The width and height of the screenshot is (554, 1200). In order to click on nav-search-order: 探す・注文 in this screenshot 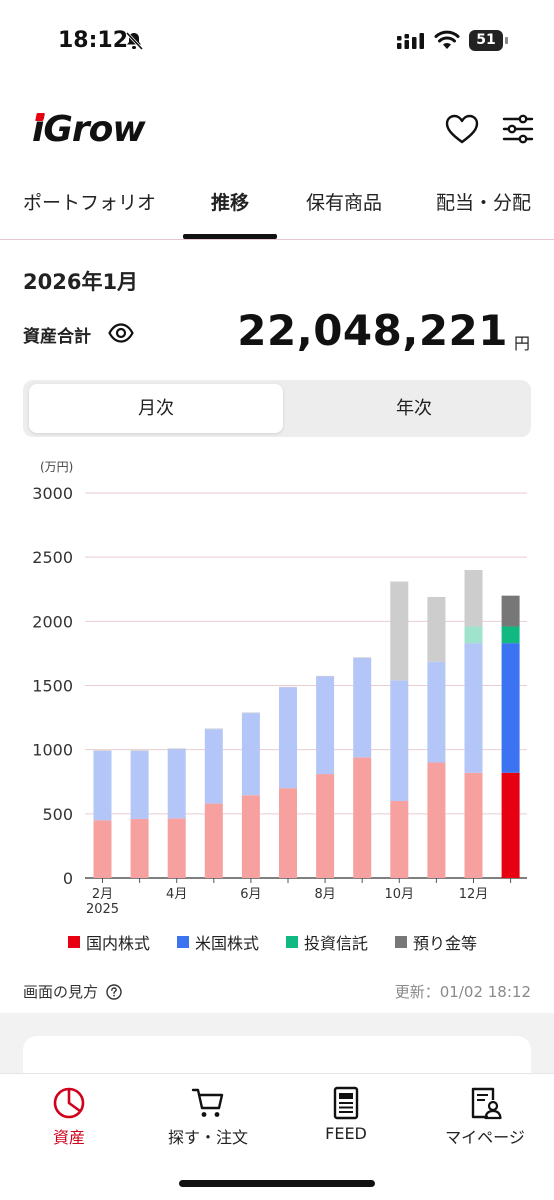, I will do `click(208, 1117)`.